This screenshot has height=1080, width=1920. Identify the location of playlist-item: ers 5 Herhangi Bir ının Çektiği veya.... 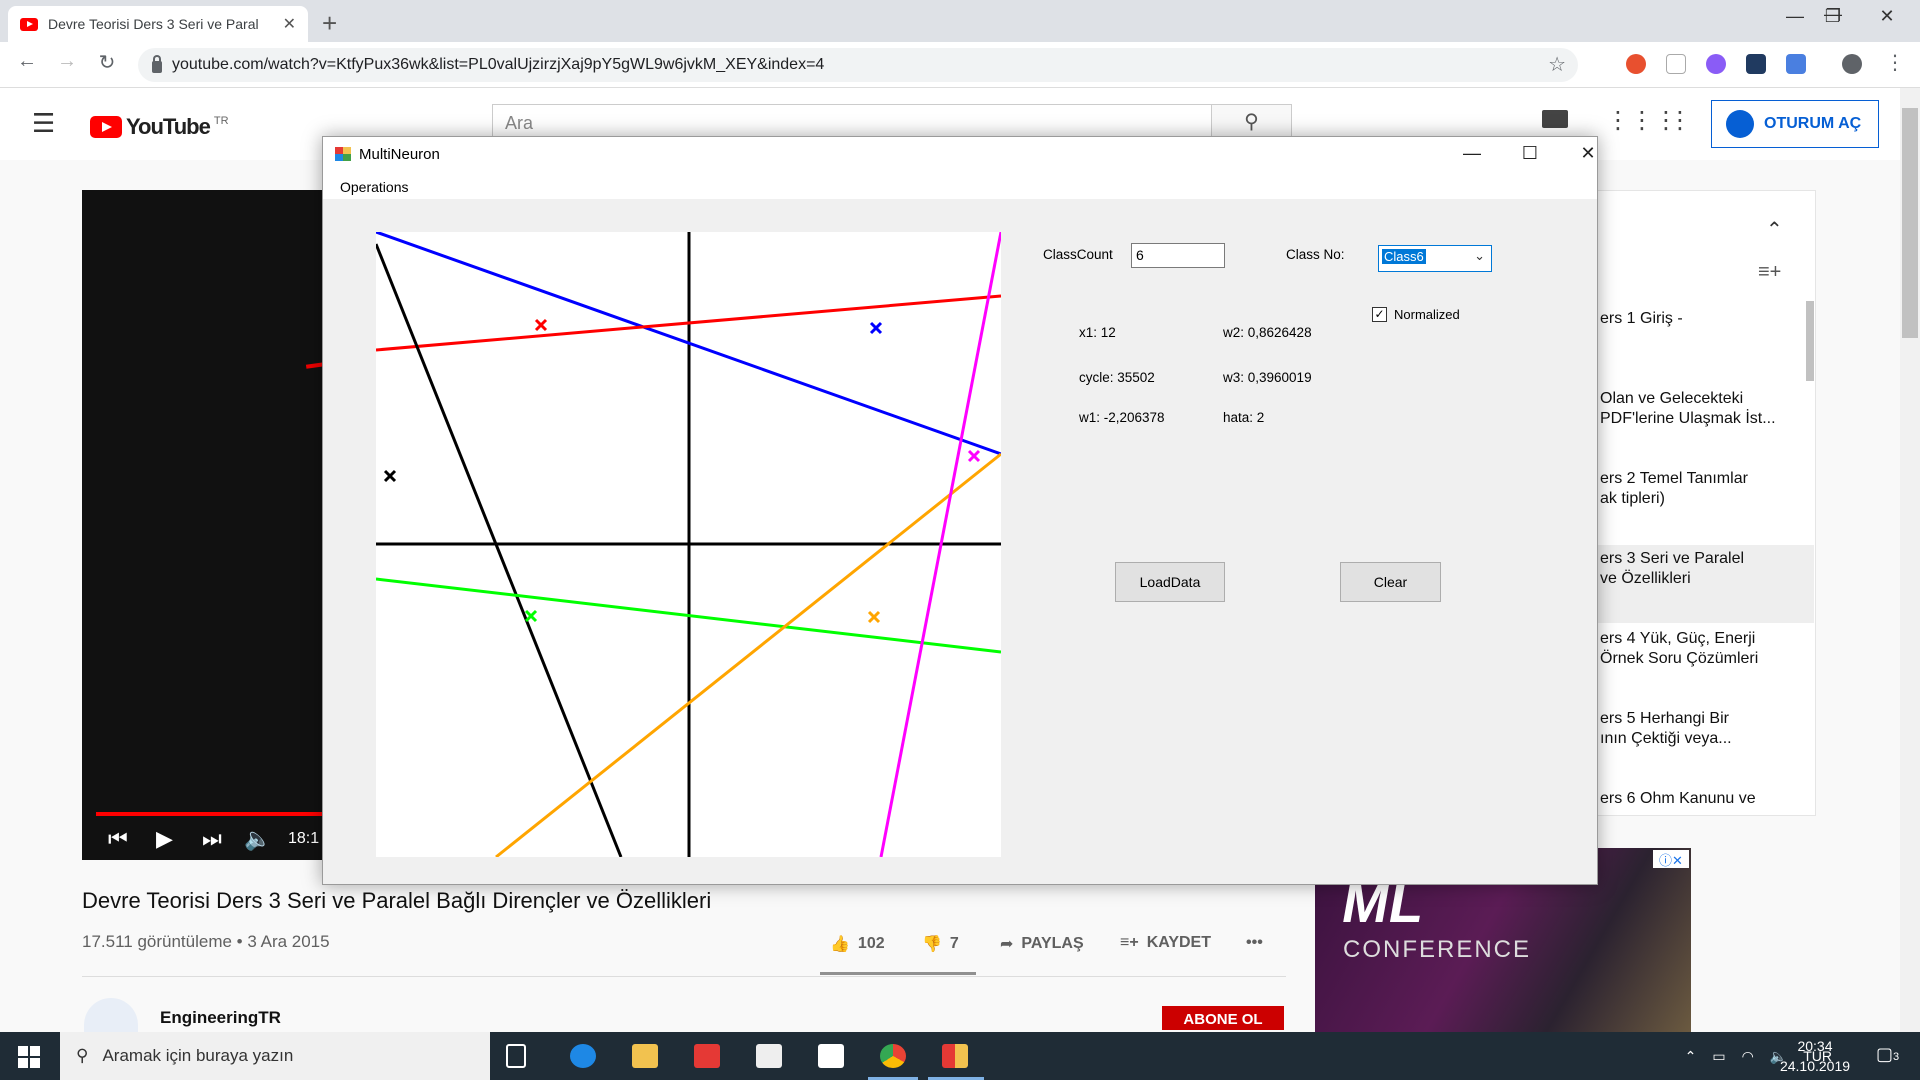
(1706, 739).